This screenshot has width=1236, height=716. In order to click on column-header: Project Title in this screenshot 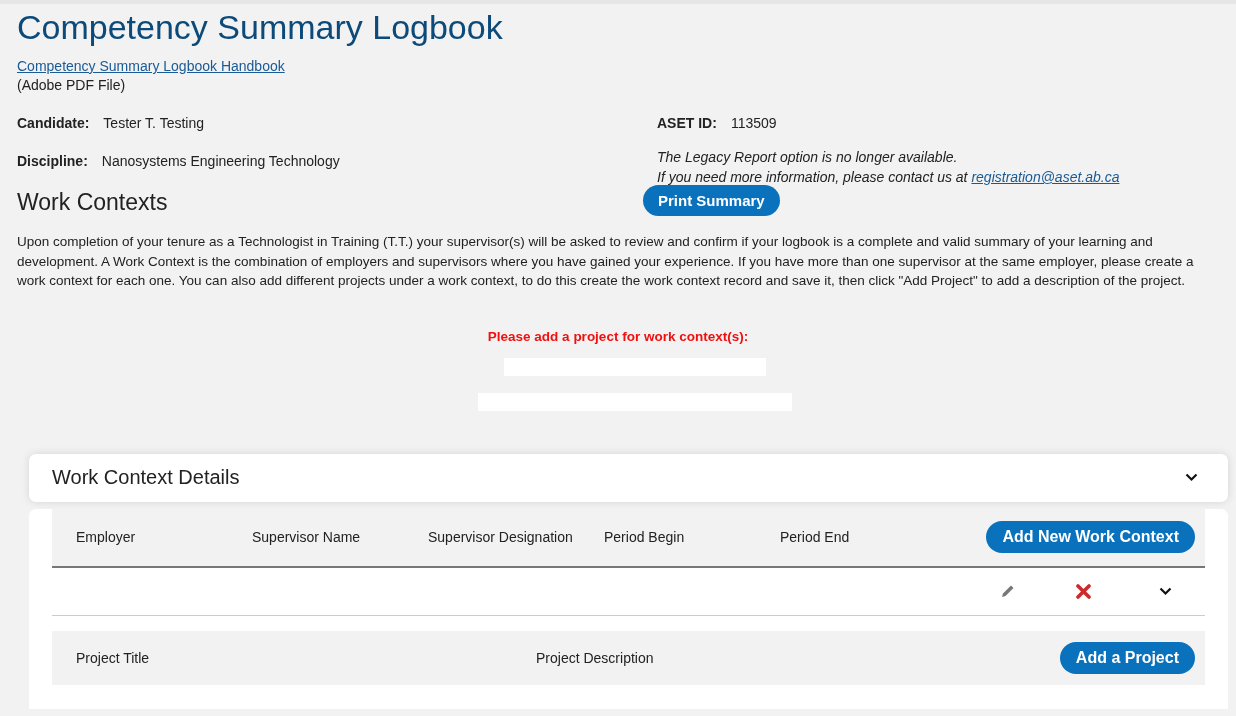, I will do `click(113, 657)`.